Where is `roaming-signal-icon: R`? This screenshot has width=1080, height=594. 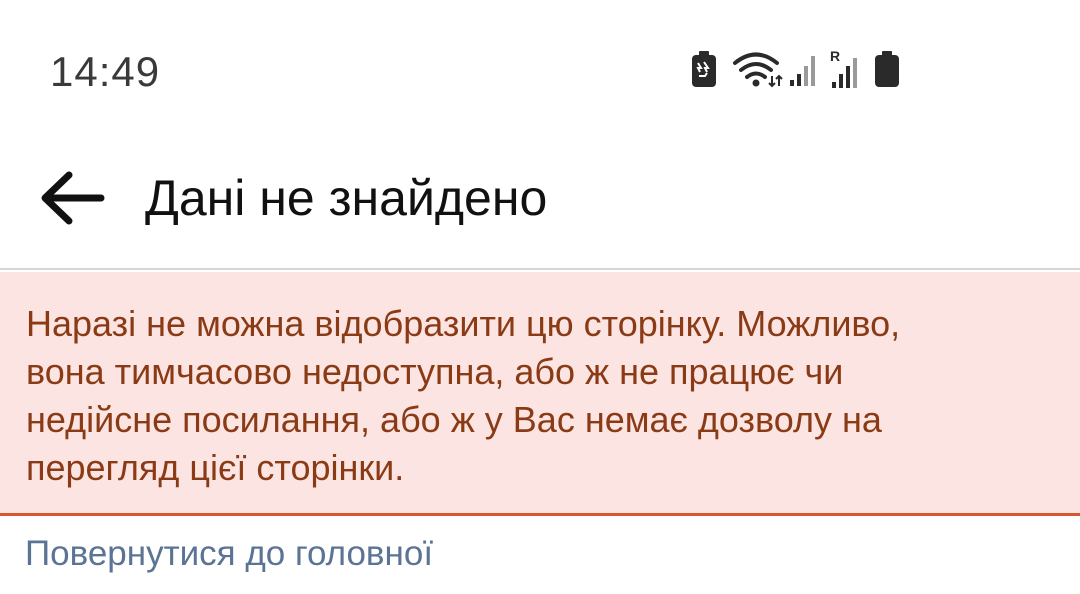
roaming-signal-icon: R is located at coordinates (846, 71).